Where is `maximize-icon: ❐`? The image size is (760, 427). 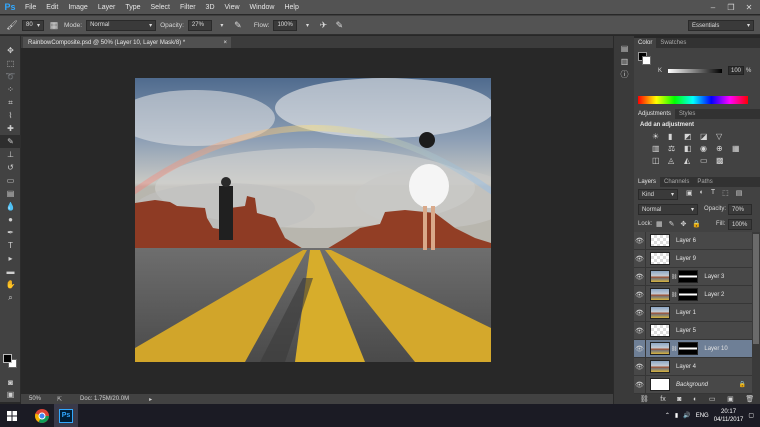
maximize-icon: ❐ is located at coordinates (731, 7).